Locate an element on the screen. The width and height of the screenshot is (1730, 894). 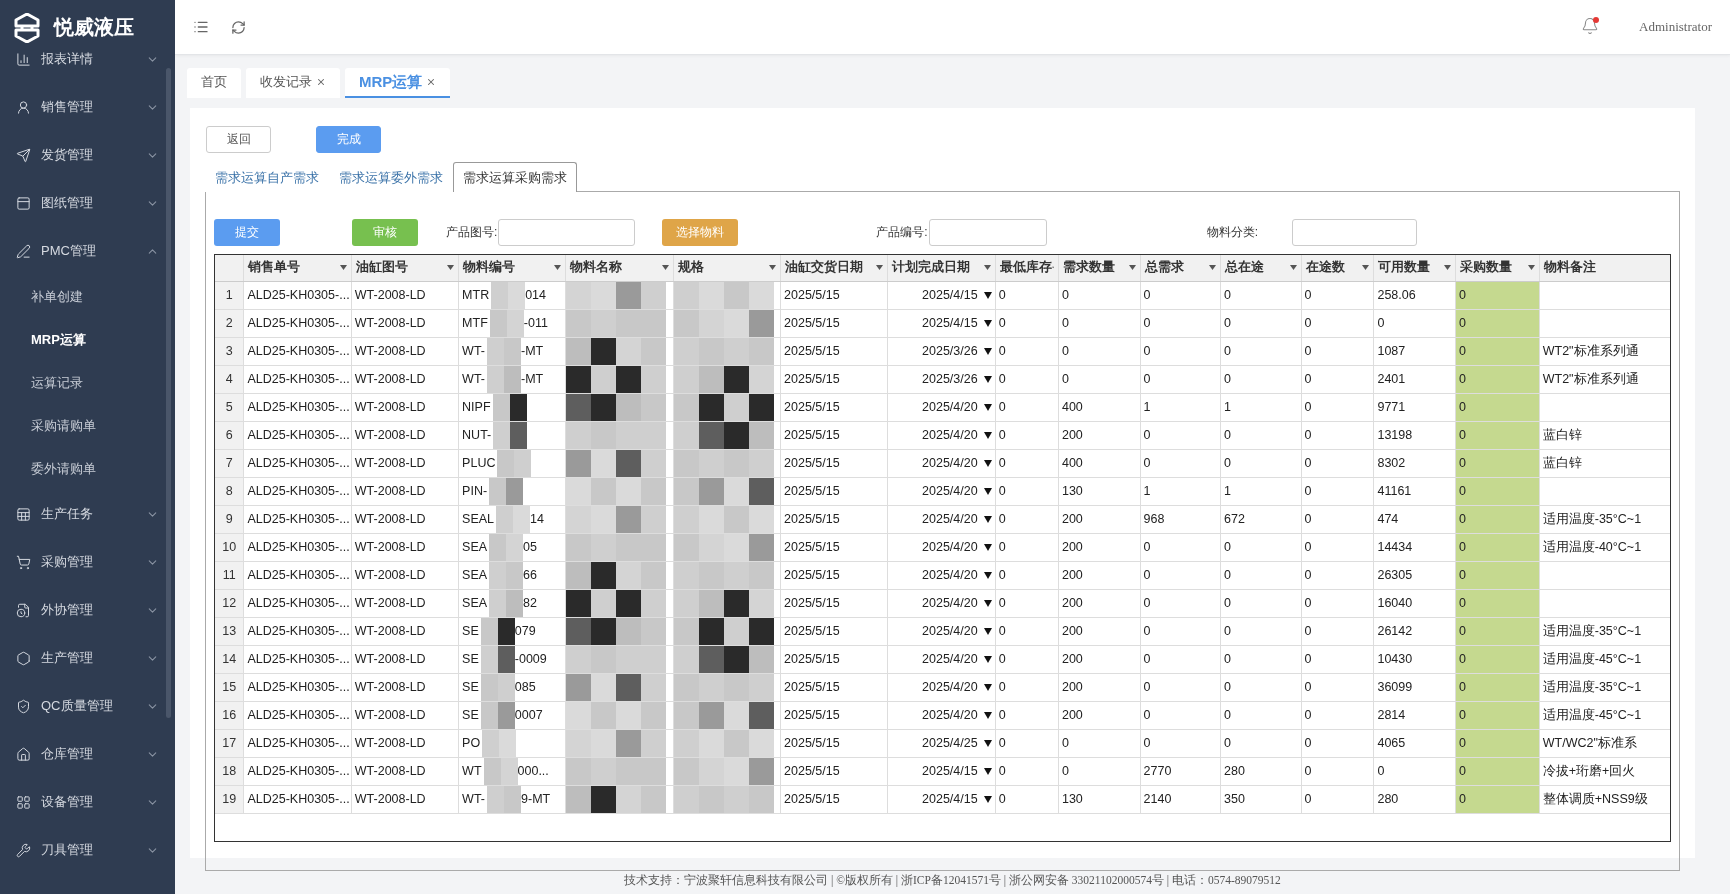
sidebar-subitem: 采购请购单 is located at coordinates (87, 425).